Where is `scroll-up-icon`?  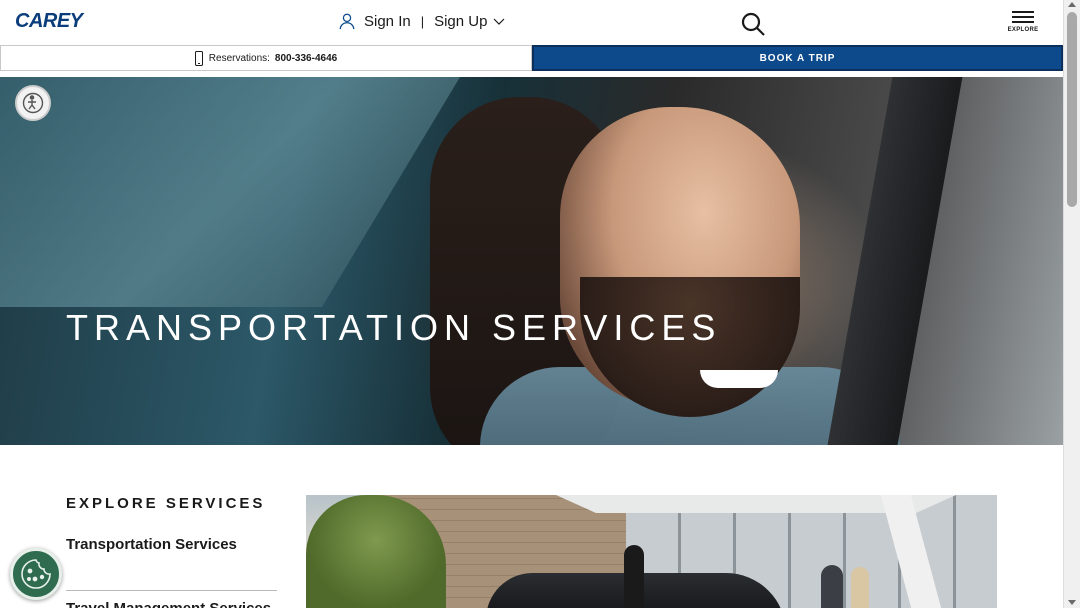 scroll-up-icon is located at coordinates (1072, 4).